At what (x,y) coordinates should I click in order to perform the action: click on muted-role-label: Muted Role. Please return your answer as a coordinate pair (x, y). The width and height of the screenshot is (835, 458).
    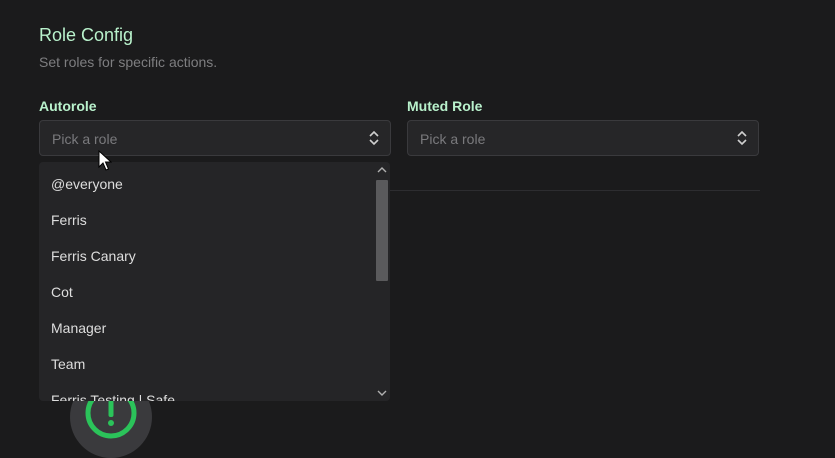
    Looking at the image, I should click on (445, 106).